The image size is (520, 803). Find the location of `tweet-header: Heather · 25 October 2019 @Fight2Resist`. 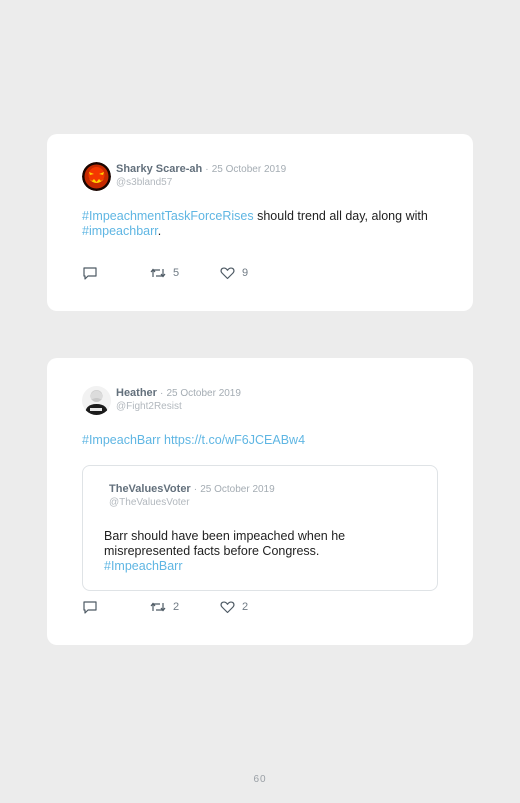

tweet-header: Heather · 25 October 2019 @Fight2Resist is located at coordinates (161, 400).